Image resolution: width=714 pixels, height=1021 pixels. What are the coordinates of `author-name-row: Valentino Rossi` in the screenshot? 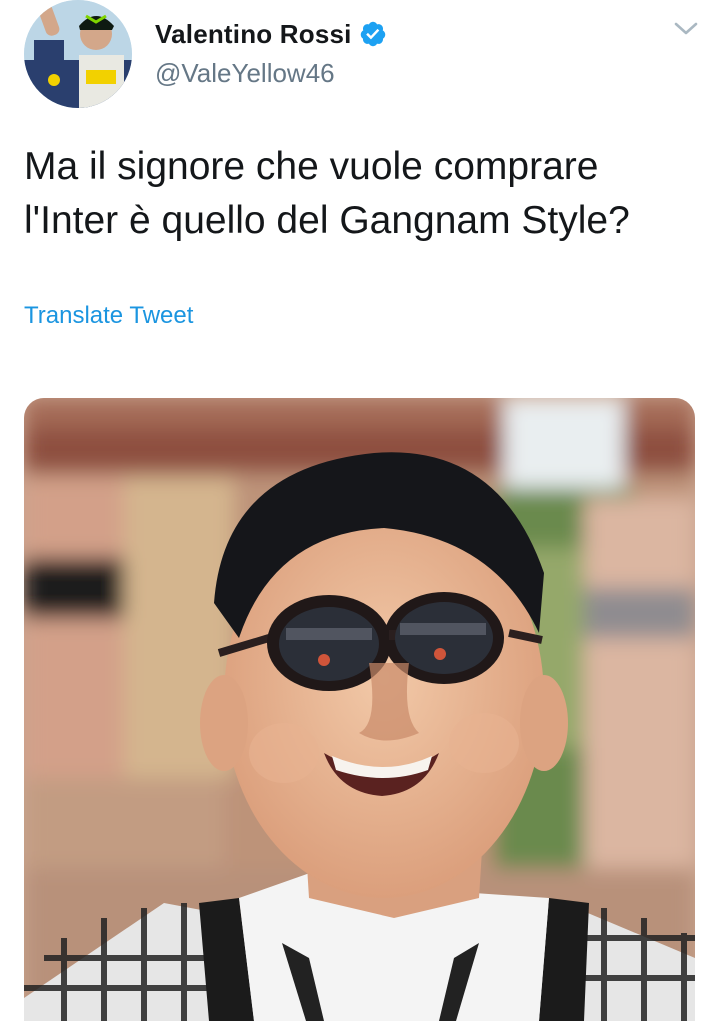 It's located at (271, 34).